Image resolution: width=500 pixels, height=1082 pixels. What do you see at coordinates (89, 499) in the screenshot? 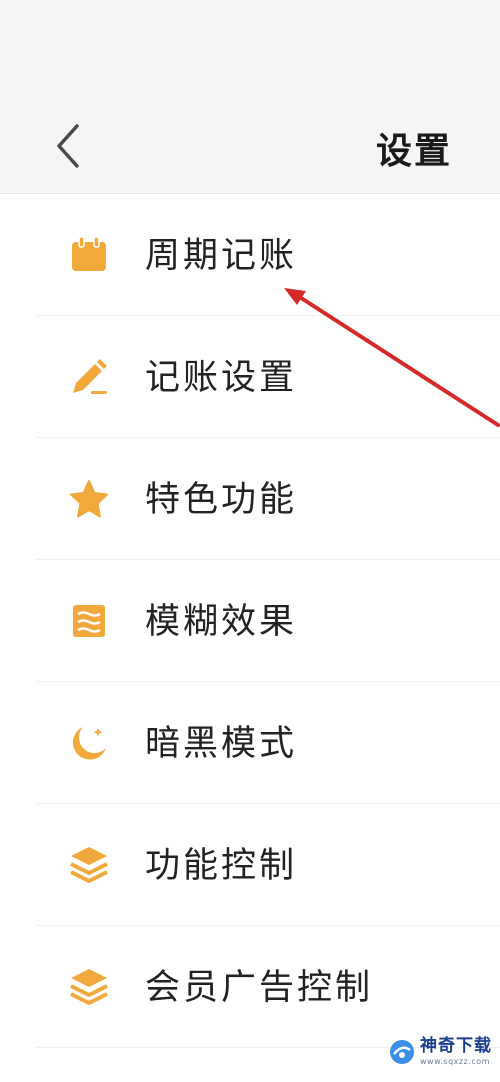
I see `star-icon` at bounding box center [89, 499].